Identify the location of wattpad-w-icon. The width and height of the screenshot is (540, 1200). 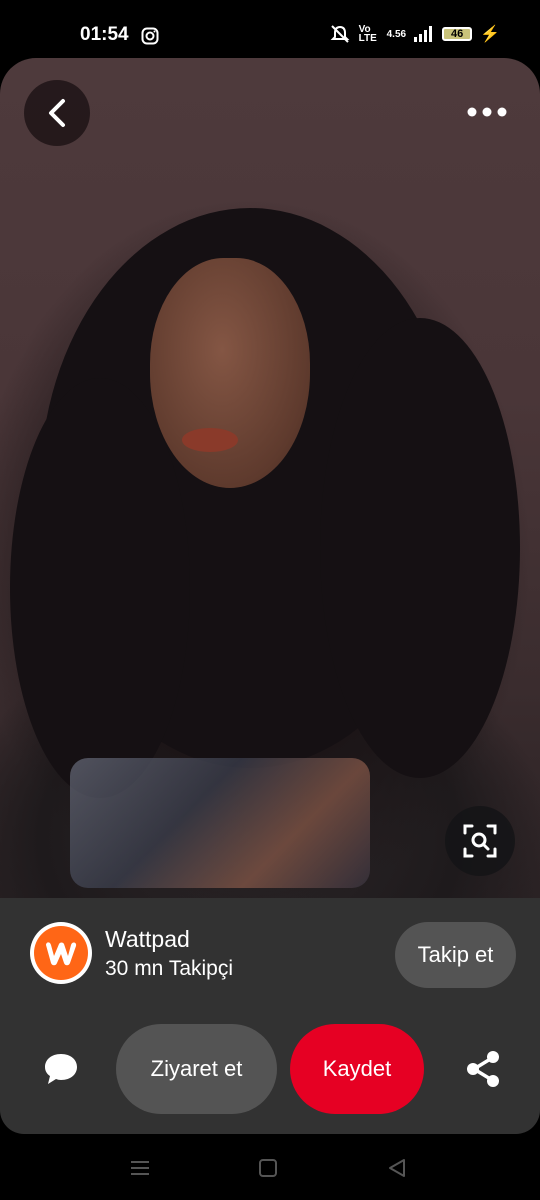
(61, 954).